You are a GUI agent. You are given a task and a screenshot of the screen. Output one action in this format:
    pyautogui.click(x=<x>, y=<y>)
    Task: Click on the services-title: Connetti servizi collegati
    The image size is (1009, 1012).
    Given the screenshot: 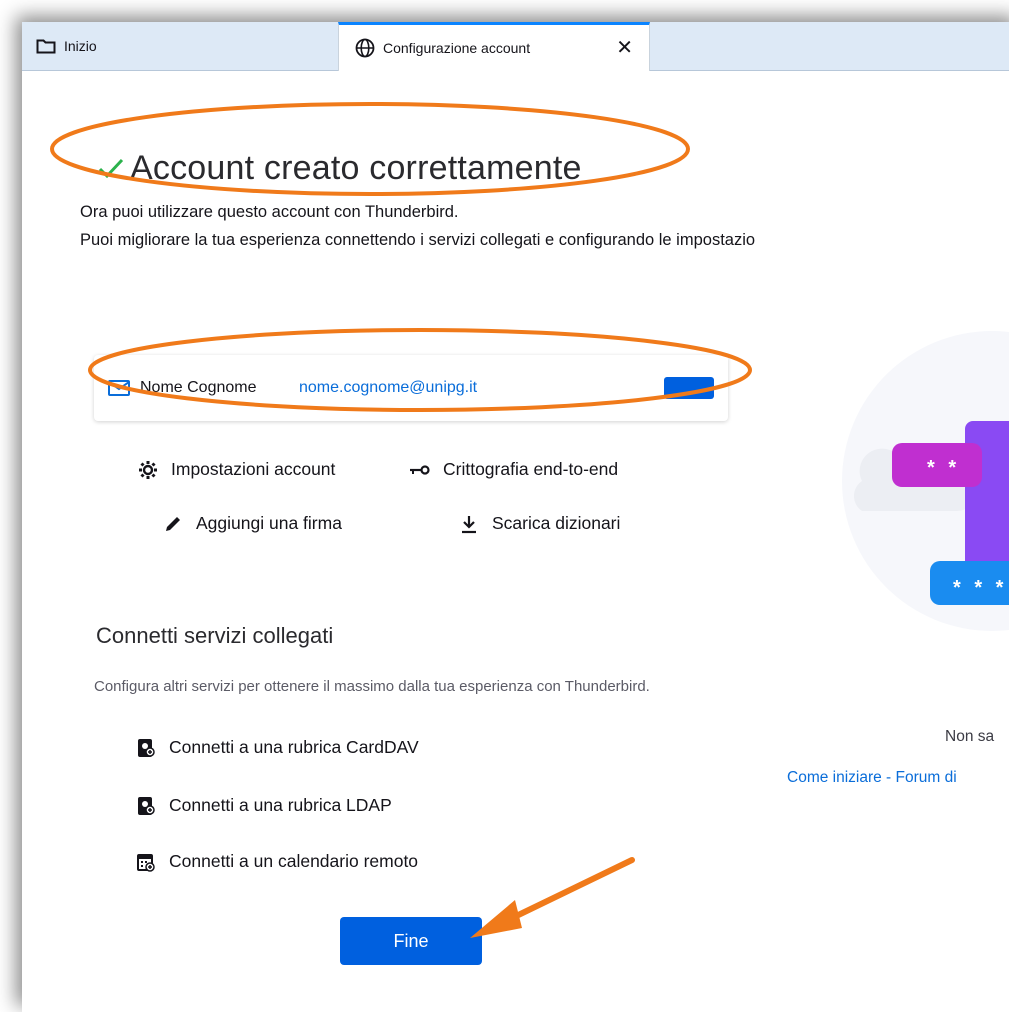 What is the action you would take?
    pyautogui.click(x=215, y=635)
    